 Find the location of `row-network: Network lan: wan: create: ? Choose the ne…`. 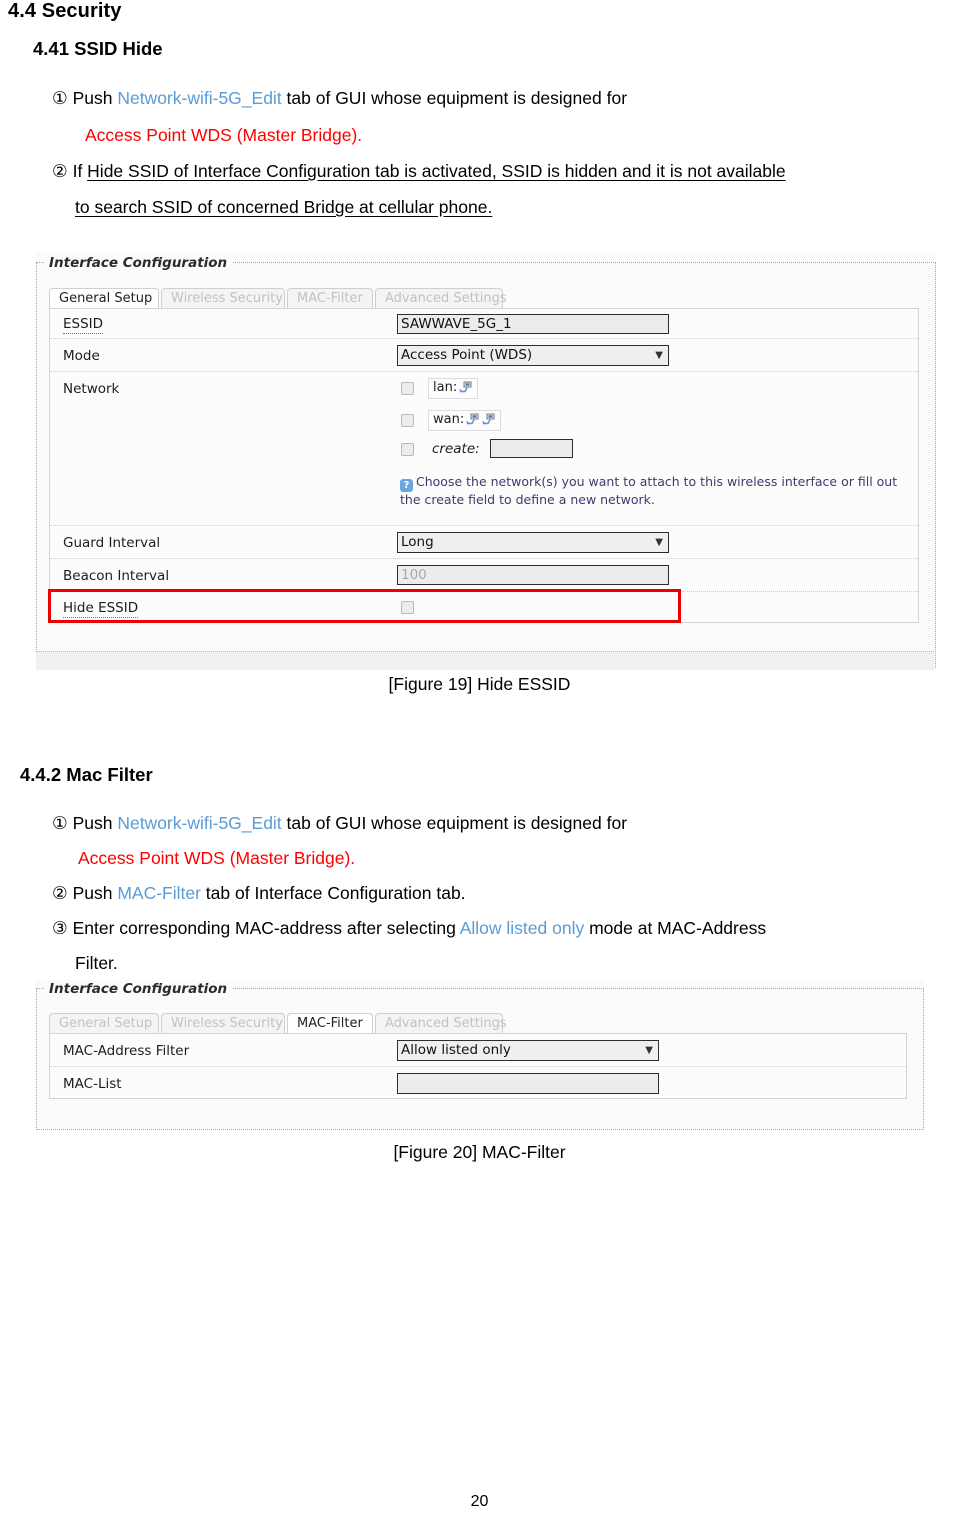

row-network: Network lan: wan: create: ? Choose the ne… is located at coordinates (484, 449).